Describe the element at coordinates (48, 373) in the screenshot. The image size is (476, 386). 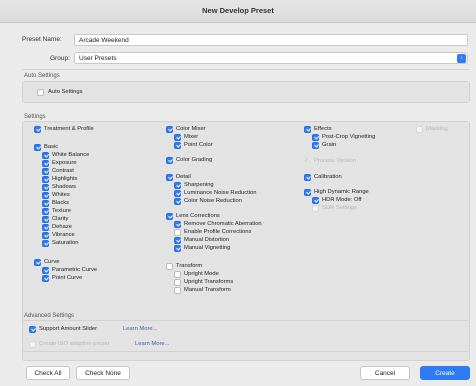
I see `check-all-button: Check All` at that location.